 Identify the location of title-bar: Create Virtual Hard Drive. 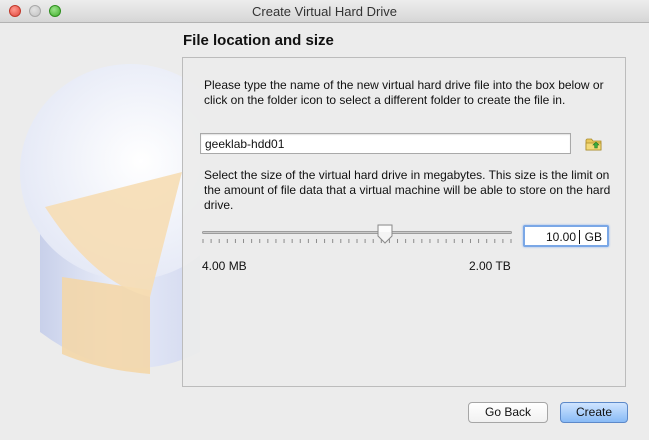
(324, 11).